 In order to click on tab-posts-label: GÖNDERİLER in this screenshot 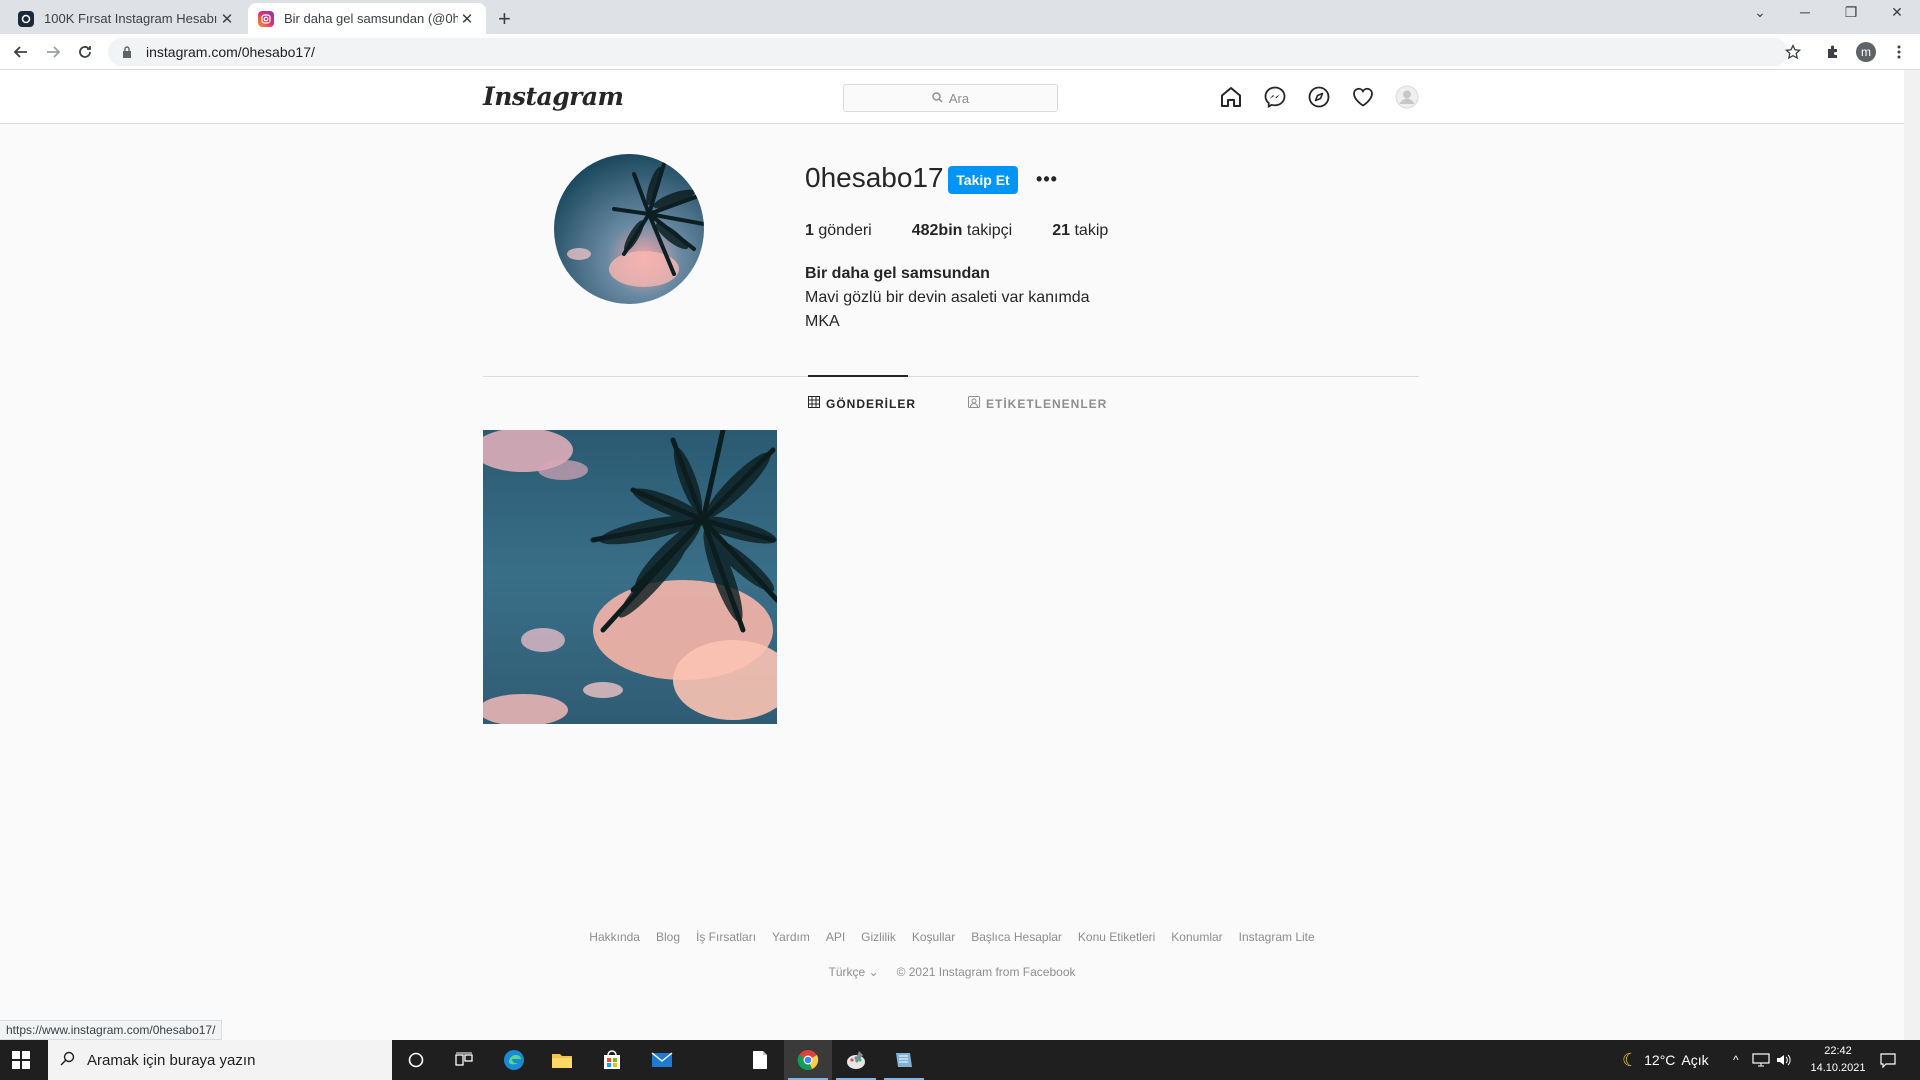, I will do `click(871, 403)`.